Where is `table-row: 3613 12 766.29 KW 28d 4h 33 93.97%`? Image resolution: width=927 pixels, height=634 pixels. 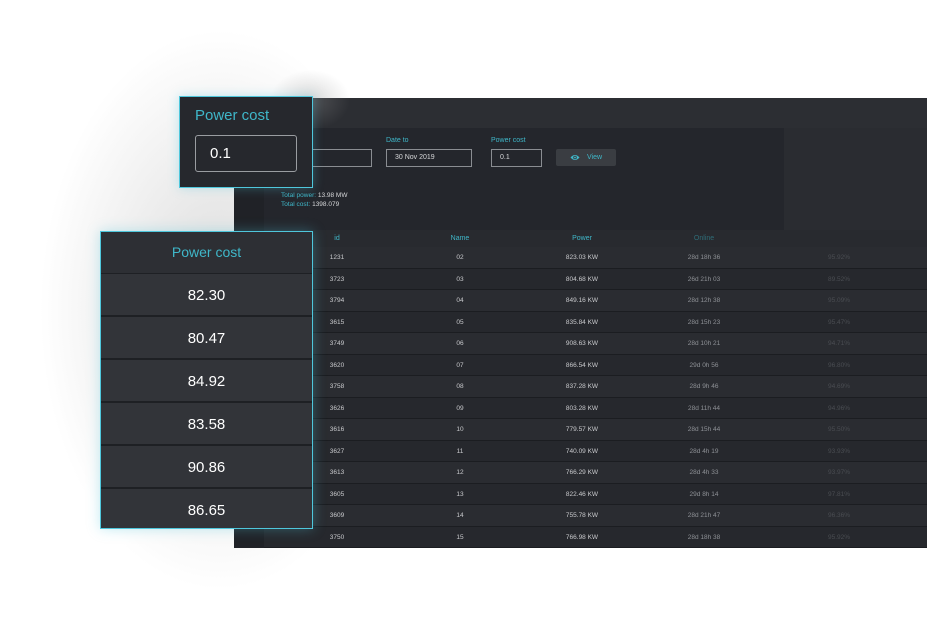
table-row: 3613 12 766.29 KW 28d 4h 33 93.97% is located at coordinates (595, 473).